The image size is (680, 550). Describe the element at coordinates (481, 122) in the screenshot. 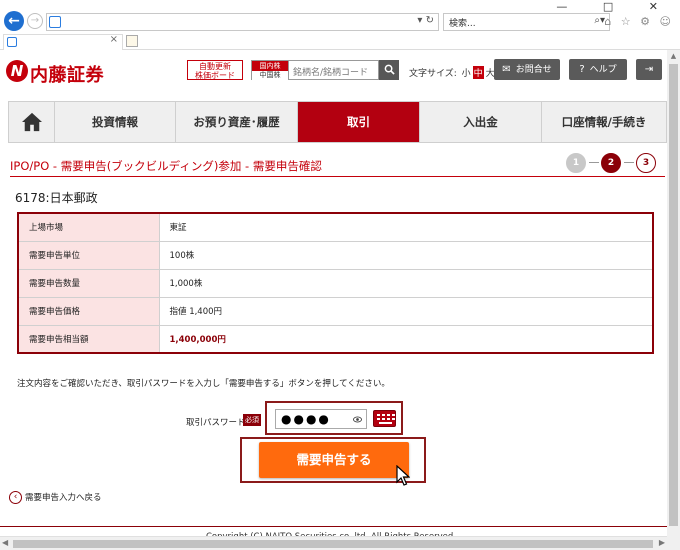

I see `nav-deposit-withdrawal: 入出金` at that location.